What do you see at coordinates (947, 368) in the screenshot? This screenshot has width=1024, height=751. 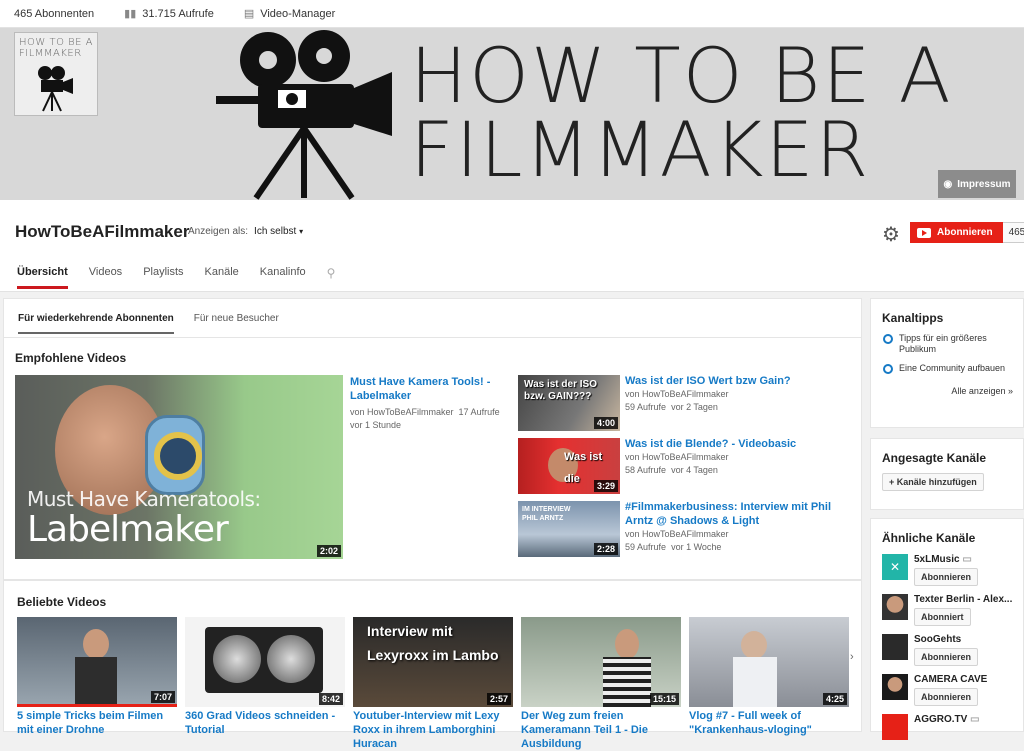 I see `tip-item: Eine Community aufbauen` at bounding box center [947, 368].